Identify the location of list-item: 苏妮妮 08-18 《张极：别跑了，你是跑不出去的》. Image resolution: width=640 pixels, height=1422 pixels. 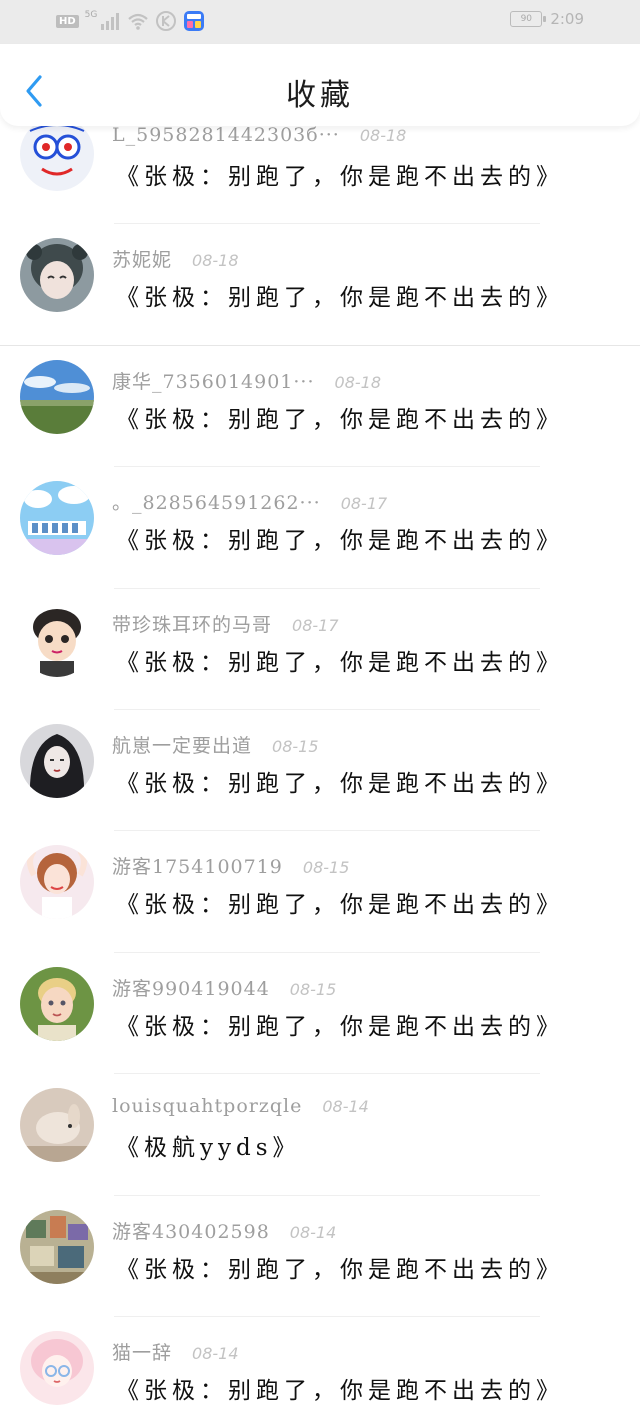
(320, 285).